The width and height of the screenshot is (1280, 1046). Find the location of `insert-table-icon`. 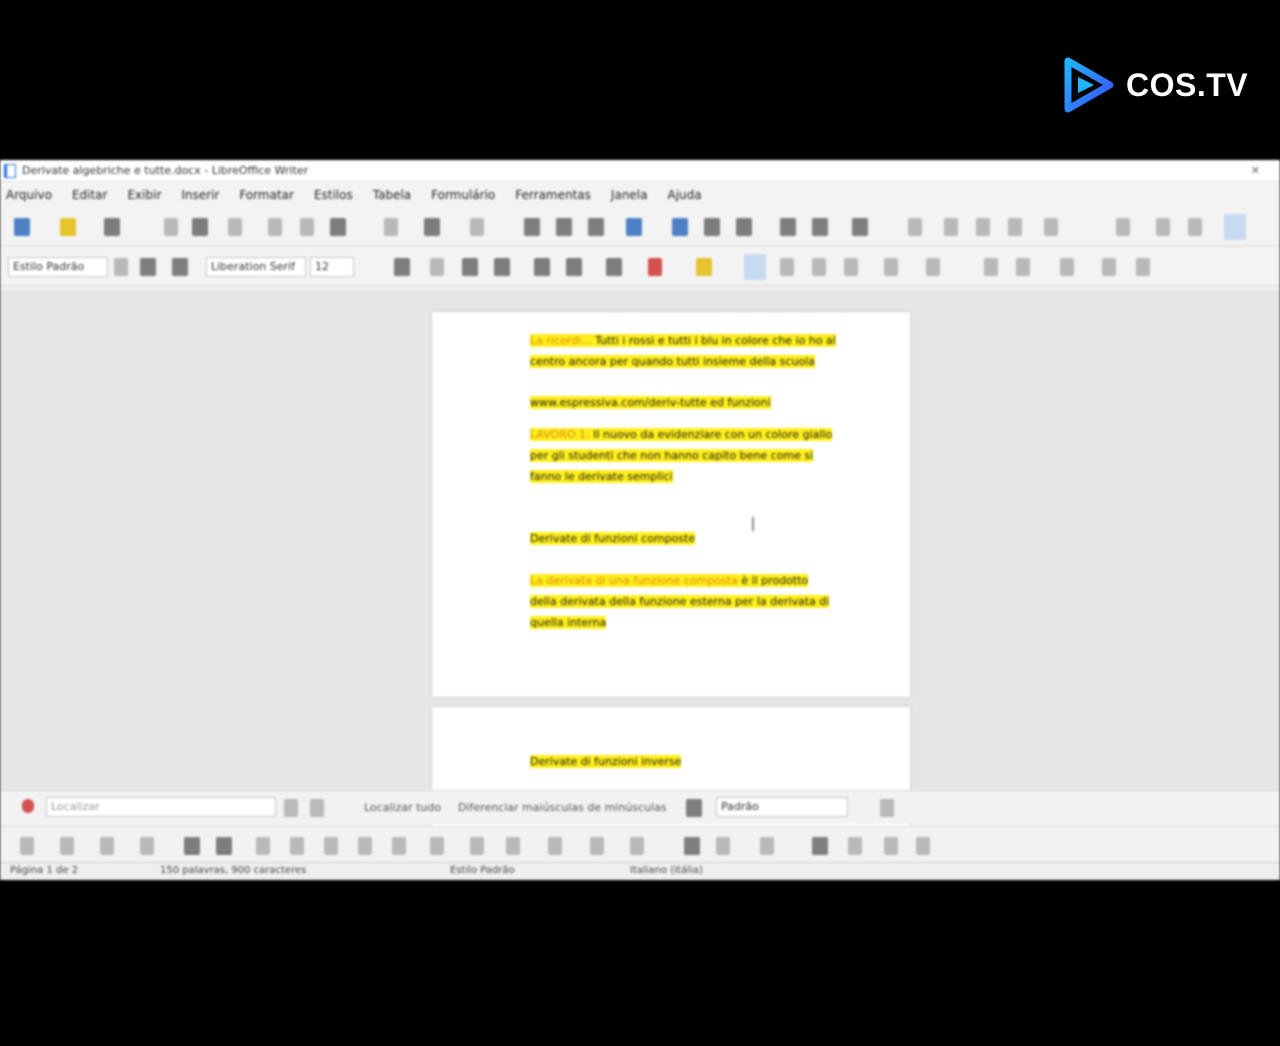

insert-table-icon is located at coordinates (634, 227).